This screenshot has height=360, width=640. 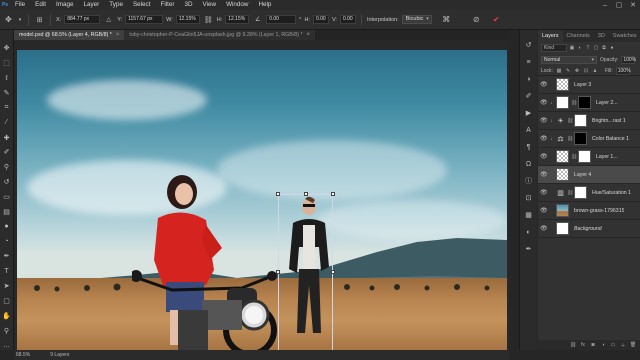 I want to click on zoom-level: 68.5%, so click(x=23, y=355).